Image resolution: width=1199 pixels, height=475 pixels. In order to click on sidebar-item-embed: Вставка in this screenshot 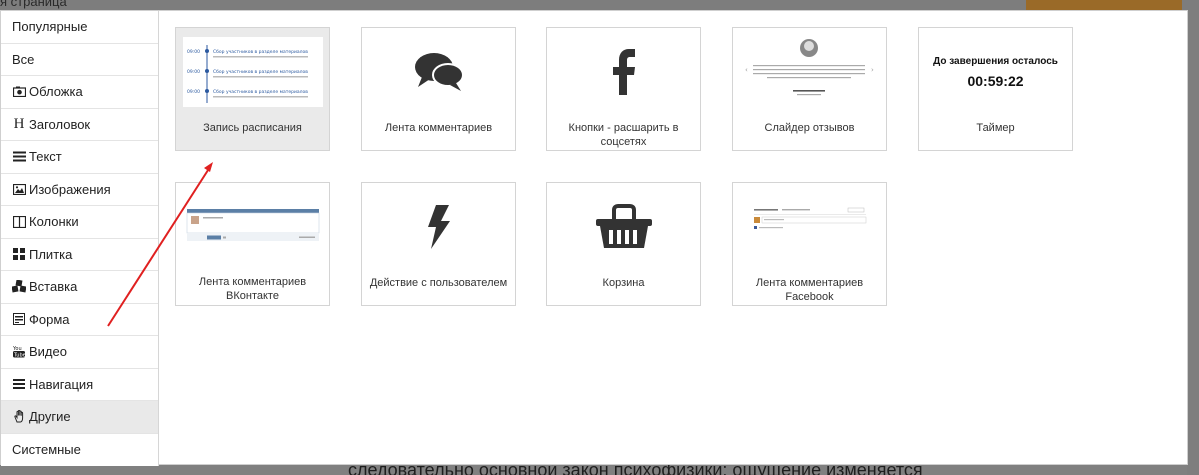, I will do `click(79, 287)`.